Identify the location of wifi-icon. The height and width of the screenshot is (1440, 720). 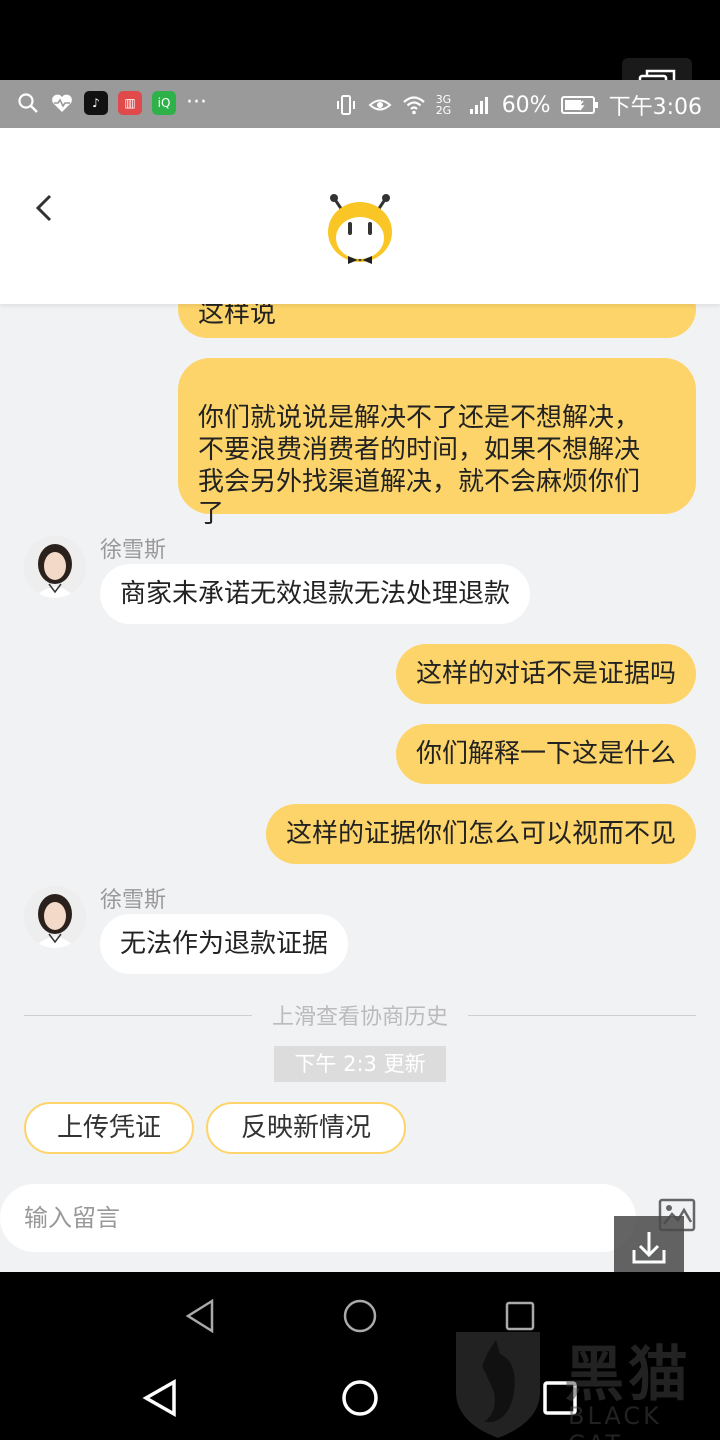
(413, 105).